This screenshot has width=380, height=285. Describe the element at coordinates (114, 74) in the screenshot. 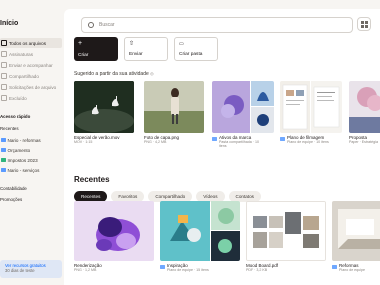

I see `suggested-heading: Sugerido a partir da sua atividade ◎` at that location.